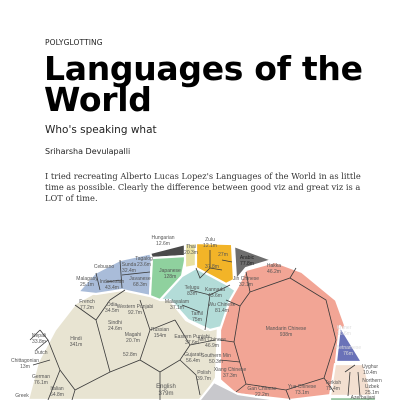 This screenshot has width=400, height=401. What do you see at coordinates (210, 246) in the screenshot?
I see `label-value: 12.1m` at bounding box center [210, 246].